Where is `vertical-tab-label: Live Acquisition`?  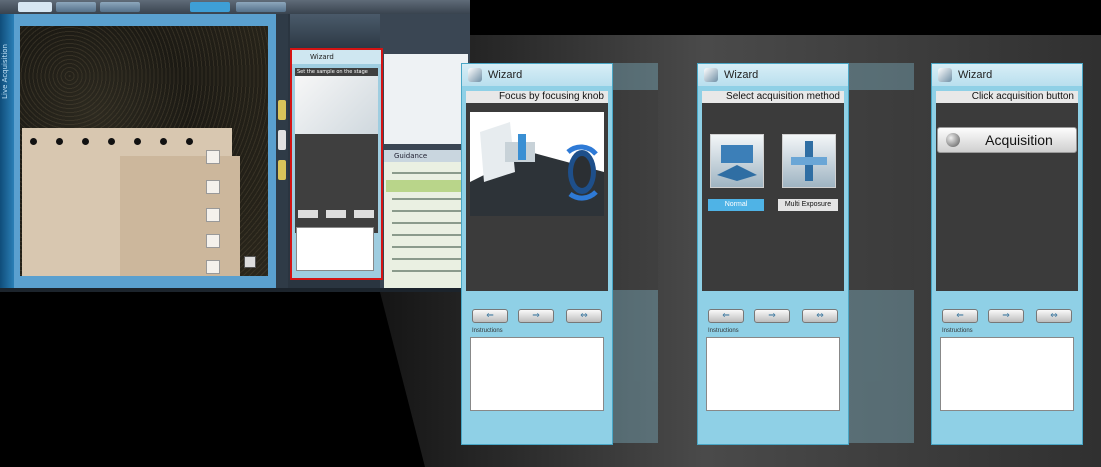 vertical-tab-label: Live Acquisition is located at coordinates (5, 71).